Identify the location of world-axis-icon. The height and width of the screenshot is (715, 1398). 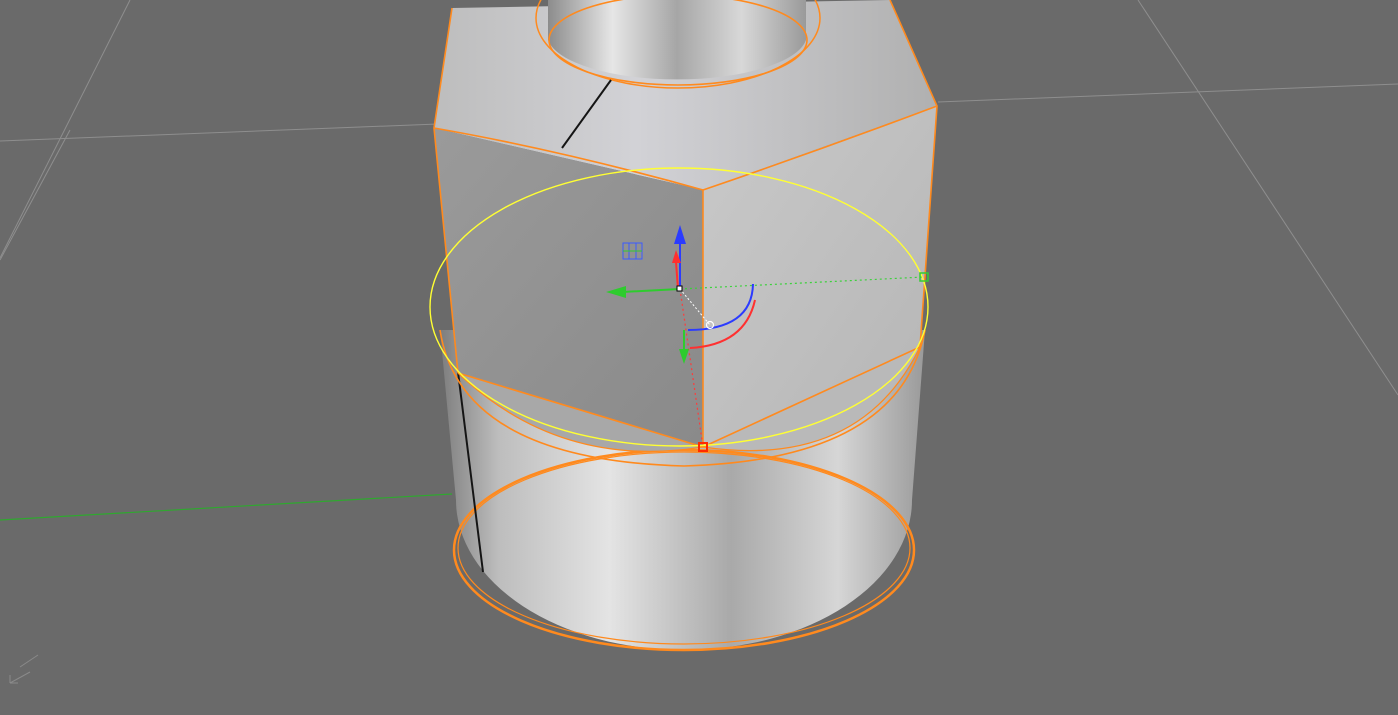
(24, 669).